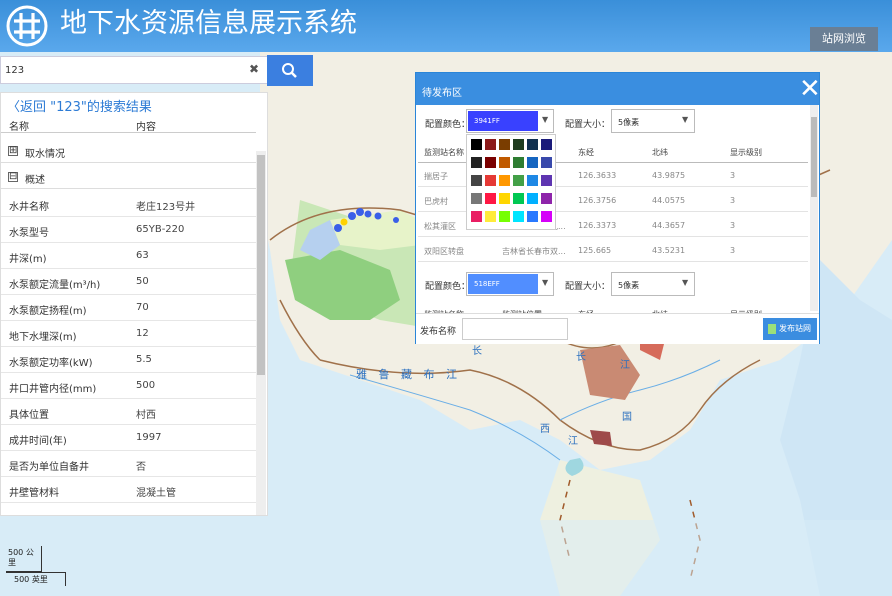 The height and width of the screenshot is (596, 892). Describe the element at coordinates (436, 176) in the screenshot. I see `table-cell: 揣居子` at that location.